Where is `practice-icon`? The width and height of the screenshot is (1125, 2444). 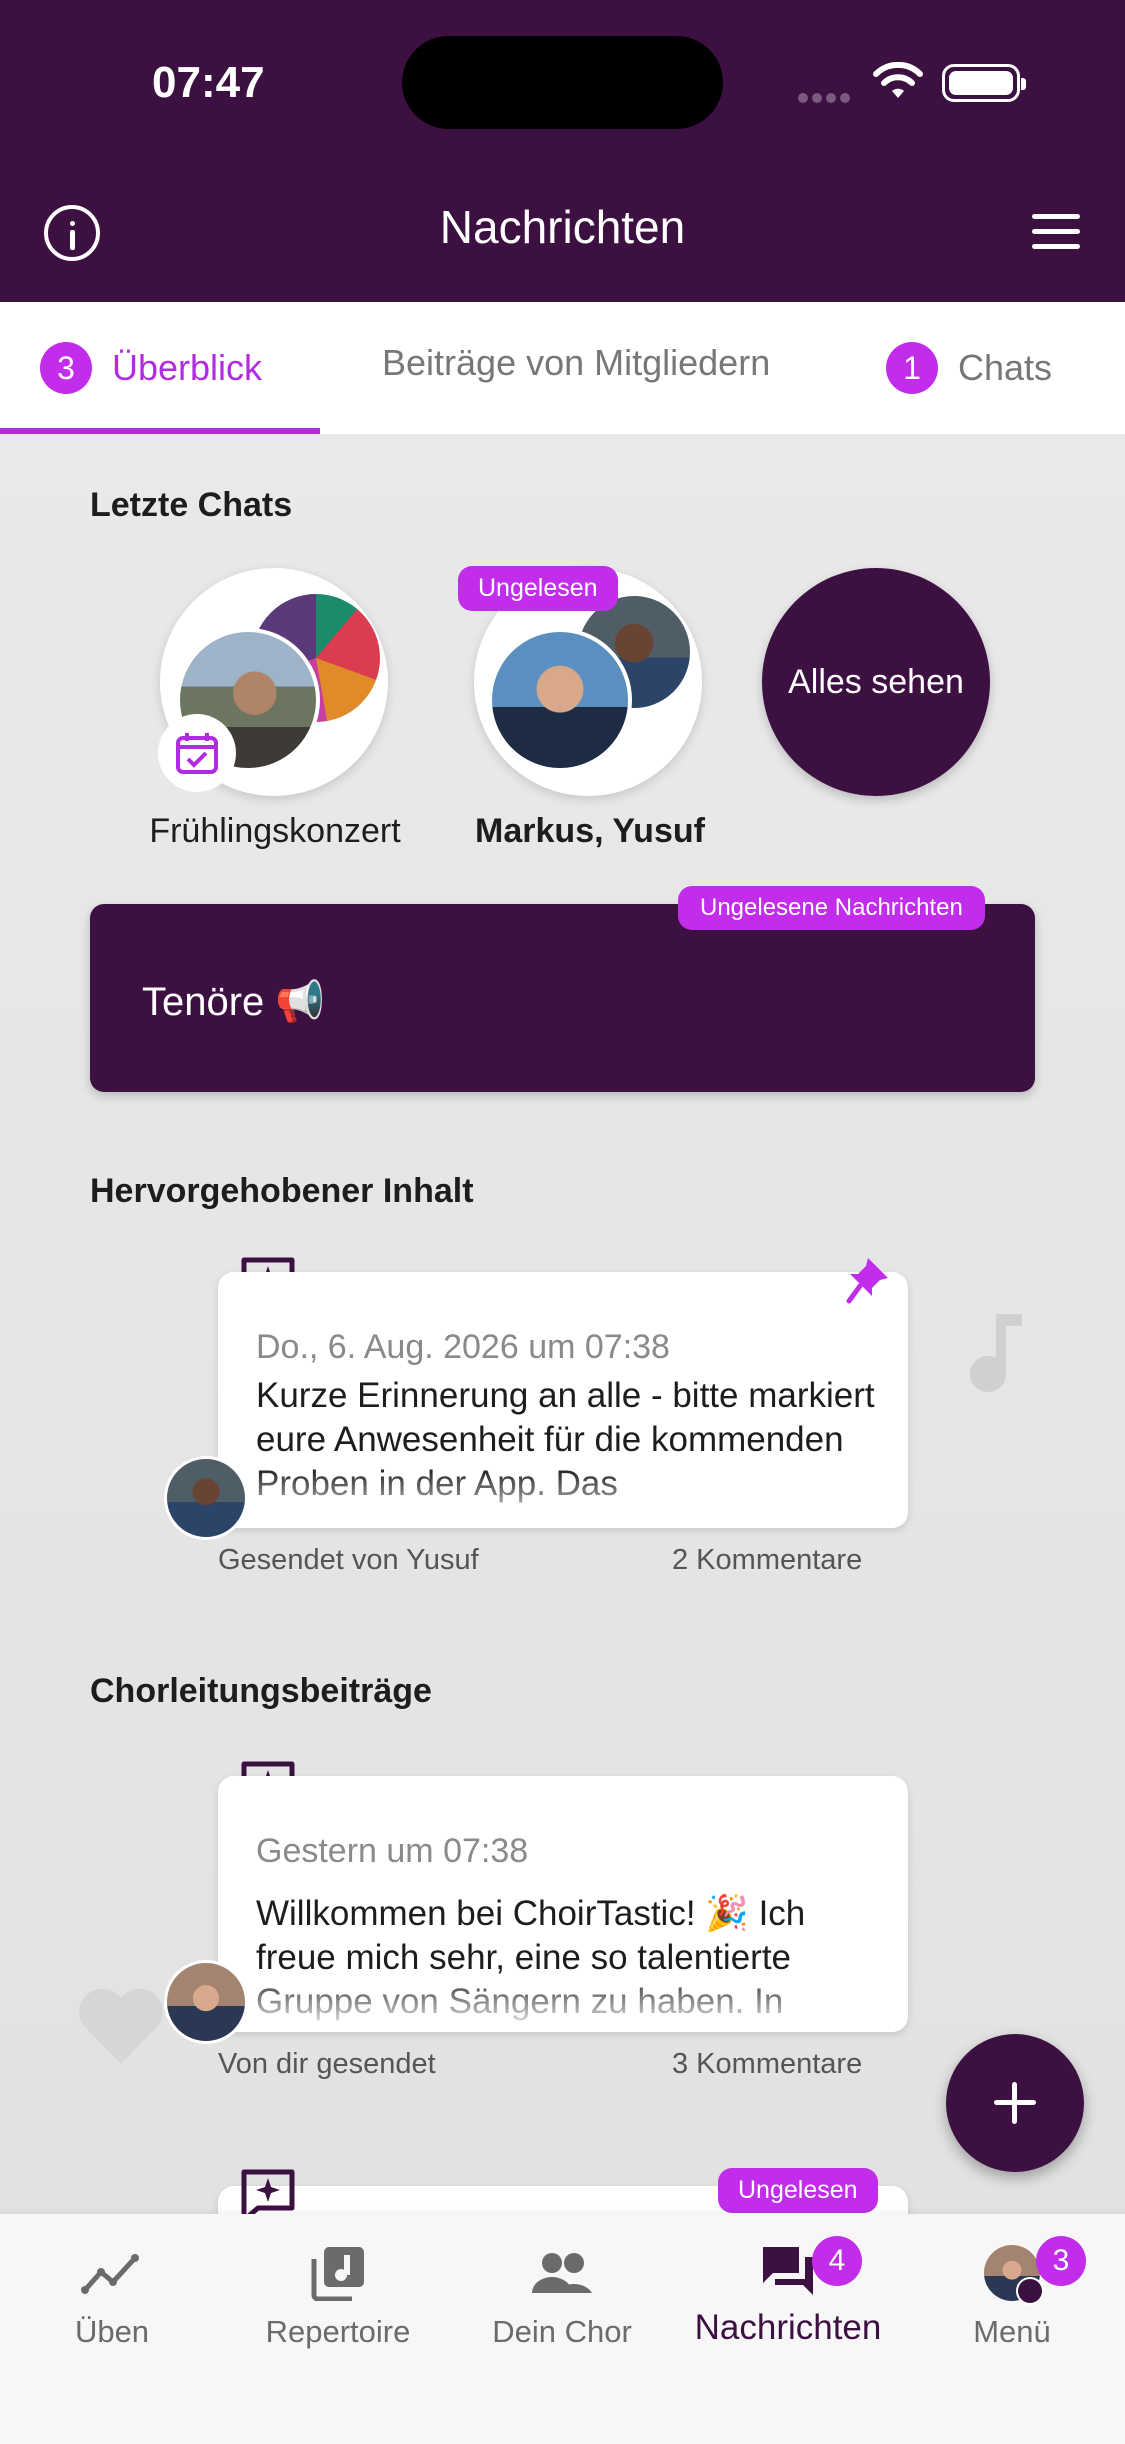
practice-icon is located at coordinates (110, 2274).